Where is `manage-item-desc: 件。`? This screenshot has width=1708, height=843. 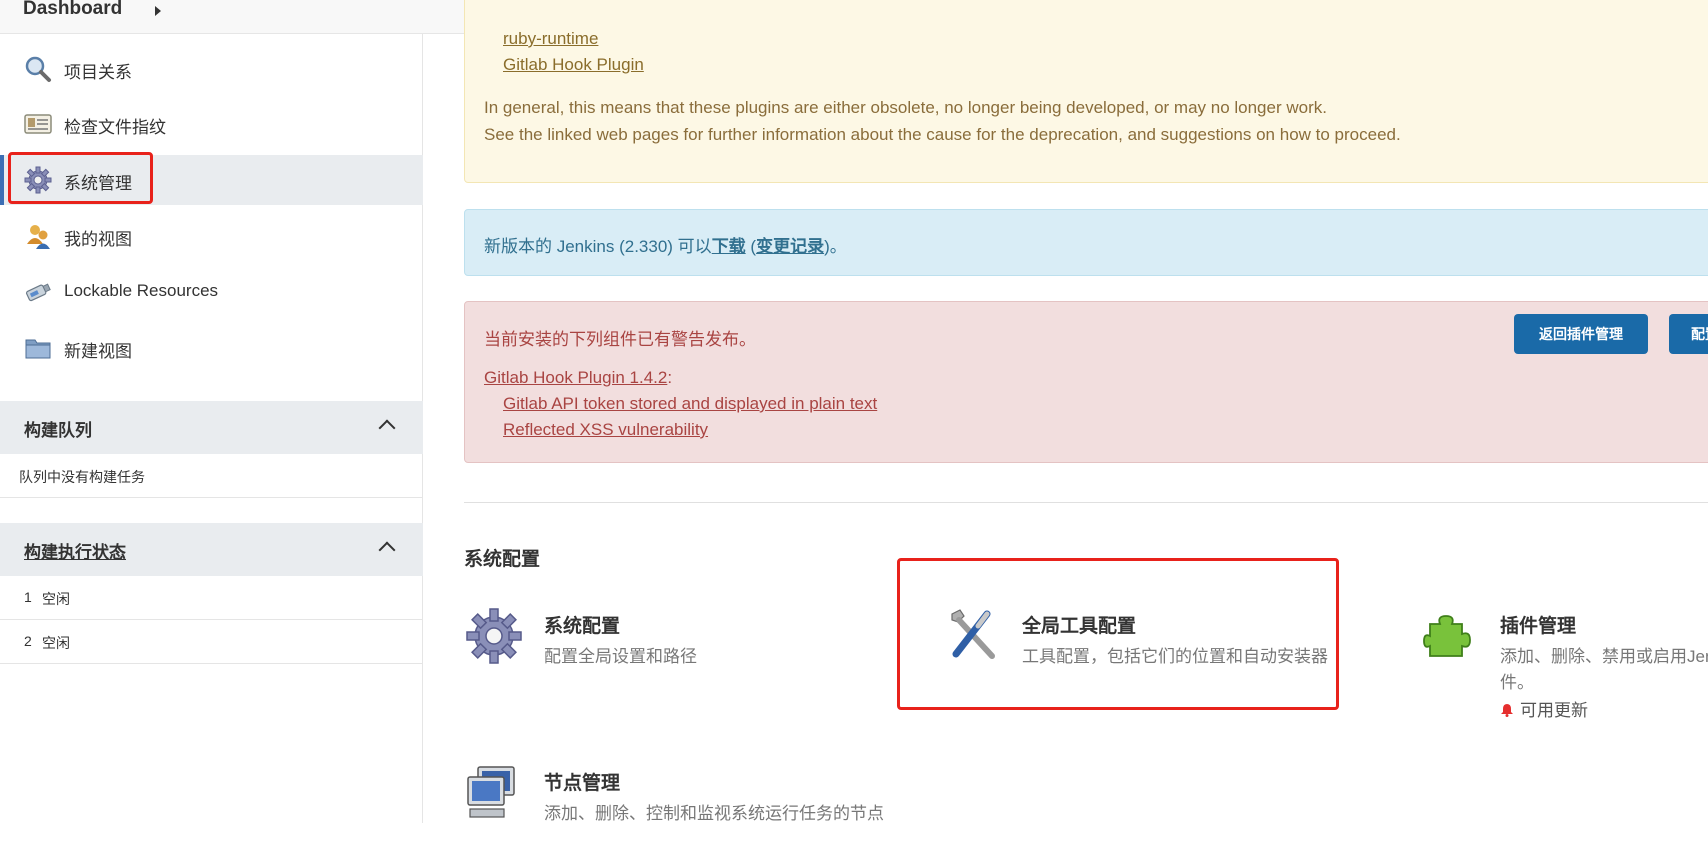
manage-item-desc: 件。 is located at coordinates (1517, 682).